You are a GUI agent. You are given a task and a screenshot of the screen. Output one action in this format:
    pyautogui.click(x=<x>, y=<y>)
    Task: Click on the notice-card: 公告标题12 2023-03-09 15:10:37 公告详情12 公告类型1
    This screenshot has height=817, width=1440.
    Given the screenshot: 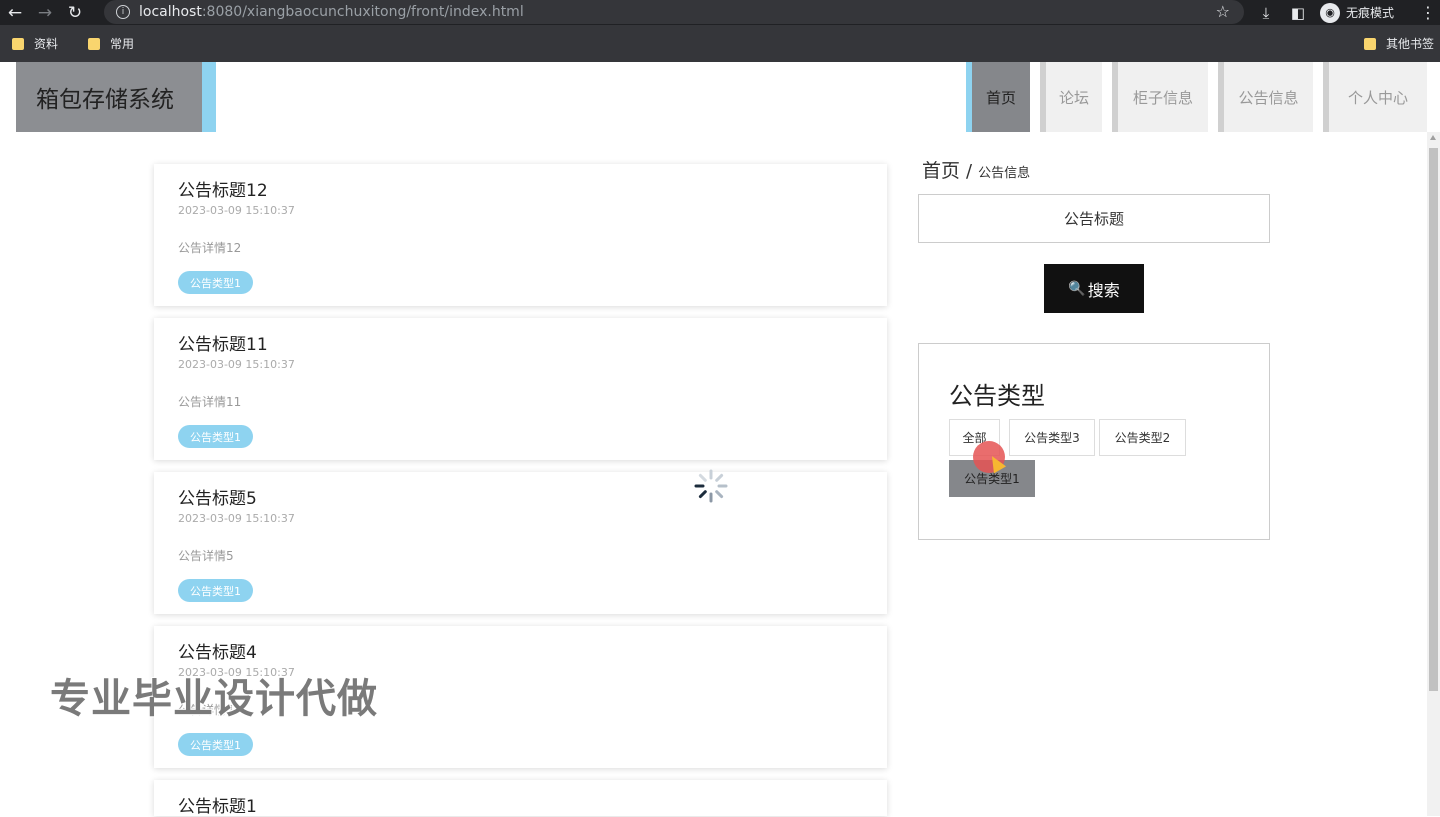 What is the action you would take?
    pyautogui.click(x=520, y=235)
    